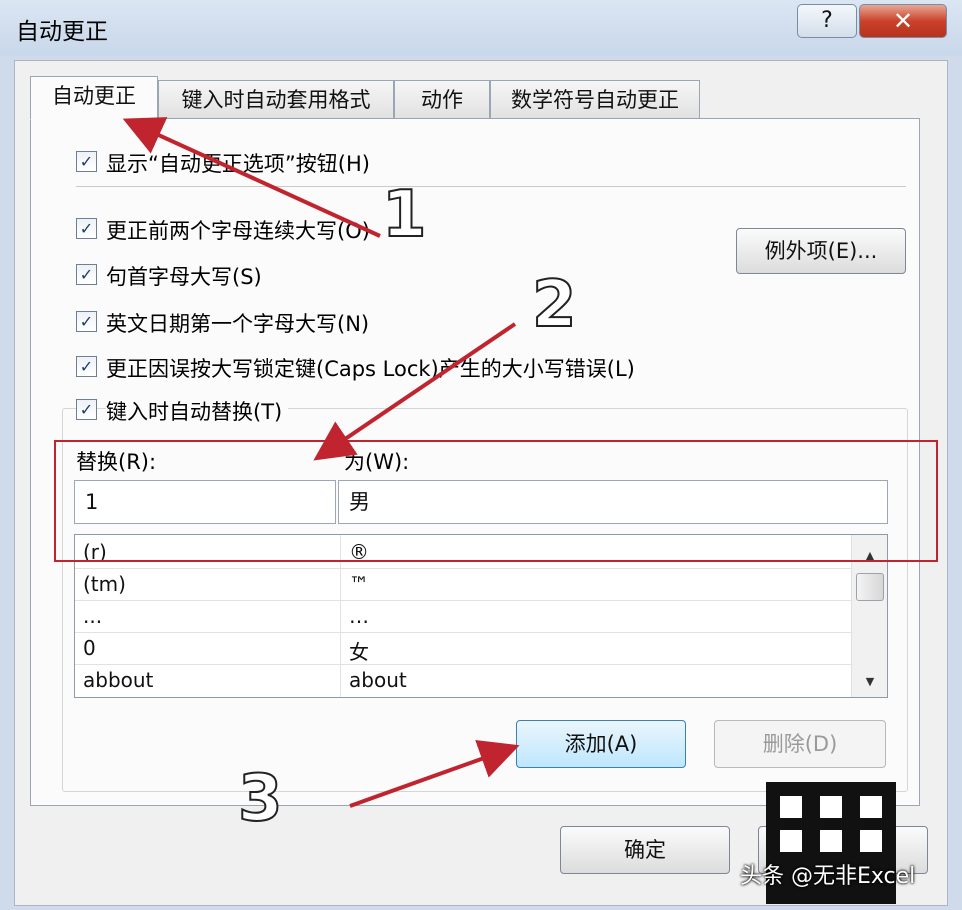  Describe the element at coordinates (238, 324) in the screenshot. I see `date-caps-label: 英文日期第一个字母大写(N)` at that location.